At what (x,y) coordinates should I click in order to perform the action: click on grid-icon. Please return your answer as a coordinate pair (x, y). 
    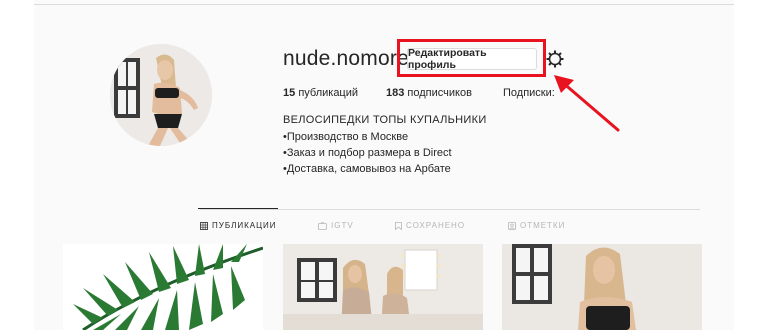
    Looking at the image, I should click on (204, 225).